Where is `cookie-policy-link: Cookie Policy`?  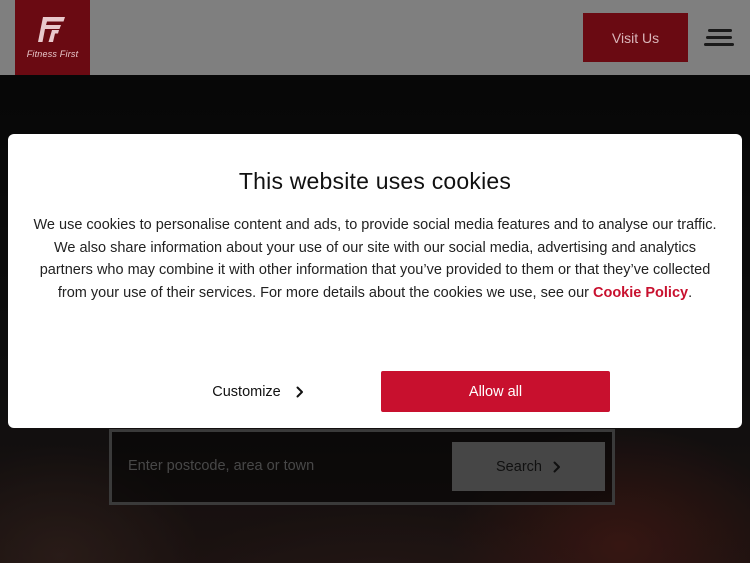 cookie-policy-link: Cookie Policy is located at coordinates (640, 293).